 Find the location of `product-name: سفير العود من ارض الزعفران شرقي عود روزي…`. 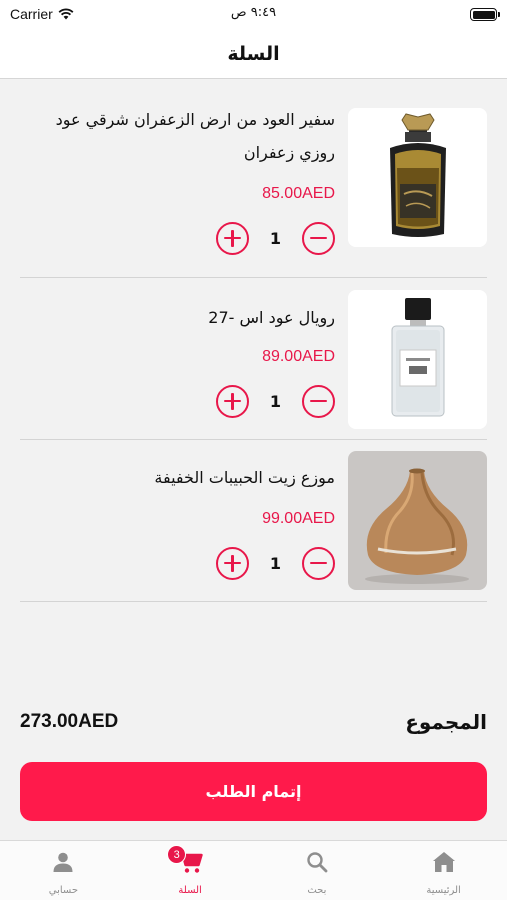

product-name: سفير العود من ارض الزعفران شرقي عود روزي… is located at coordinates (175, 136).